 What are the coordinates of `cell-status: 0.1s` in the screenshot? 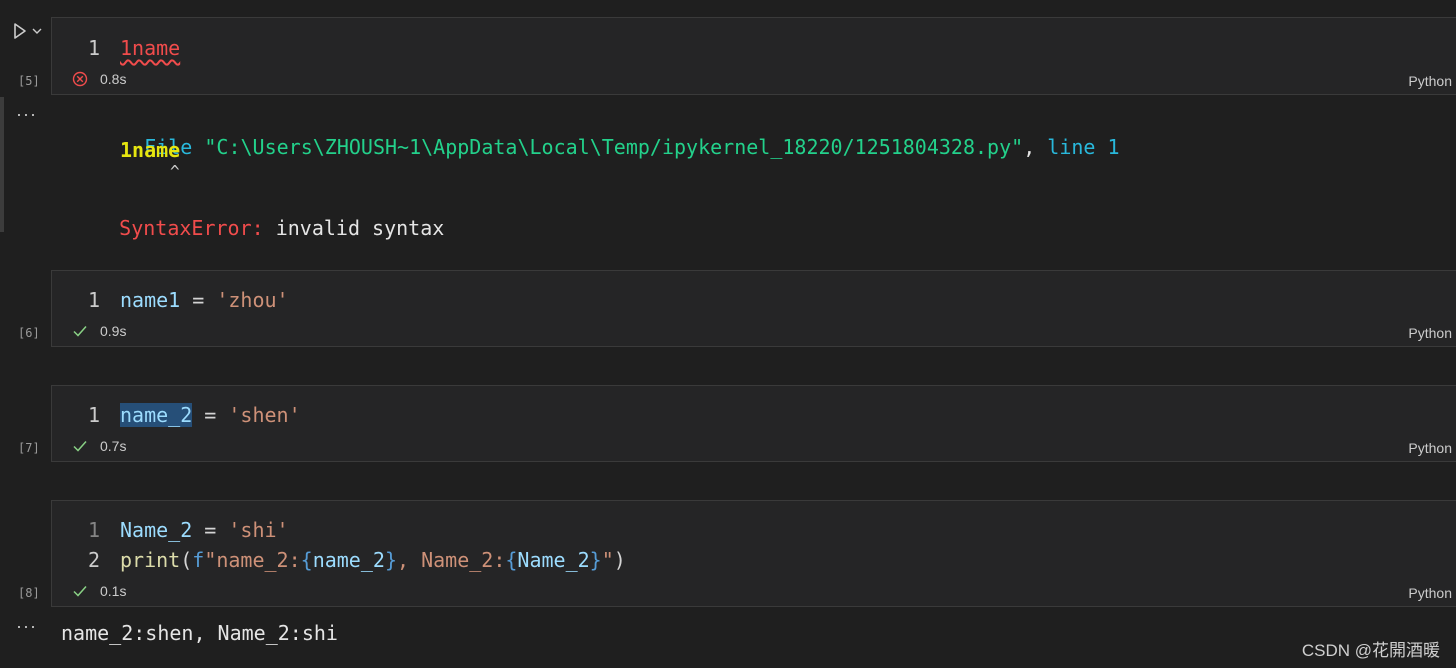 It's located at (99, 591).